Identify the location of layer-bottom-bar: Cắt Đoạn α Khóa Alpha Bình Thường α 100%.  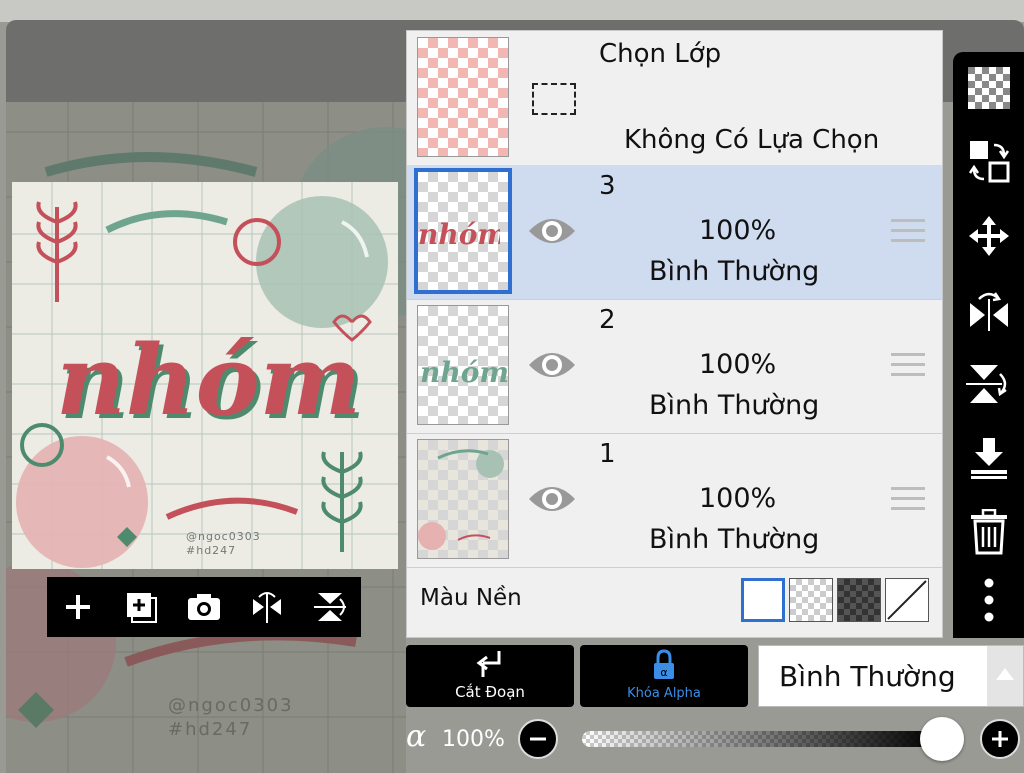
(715, 709).